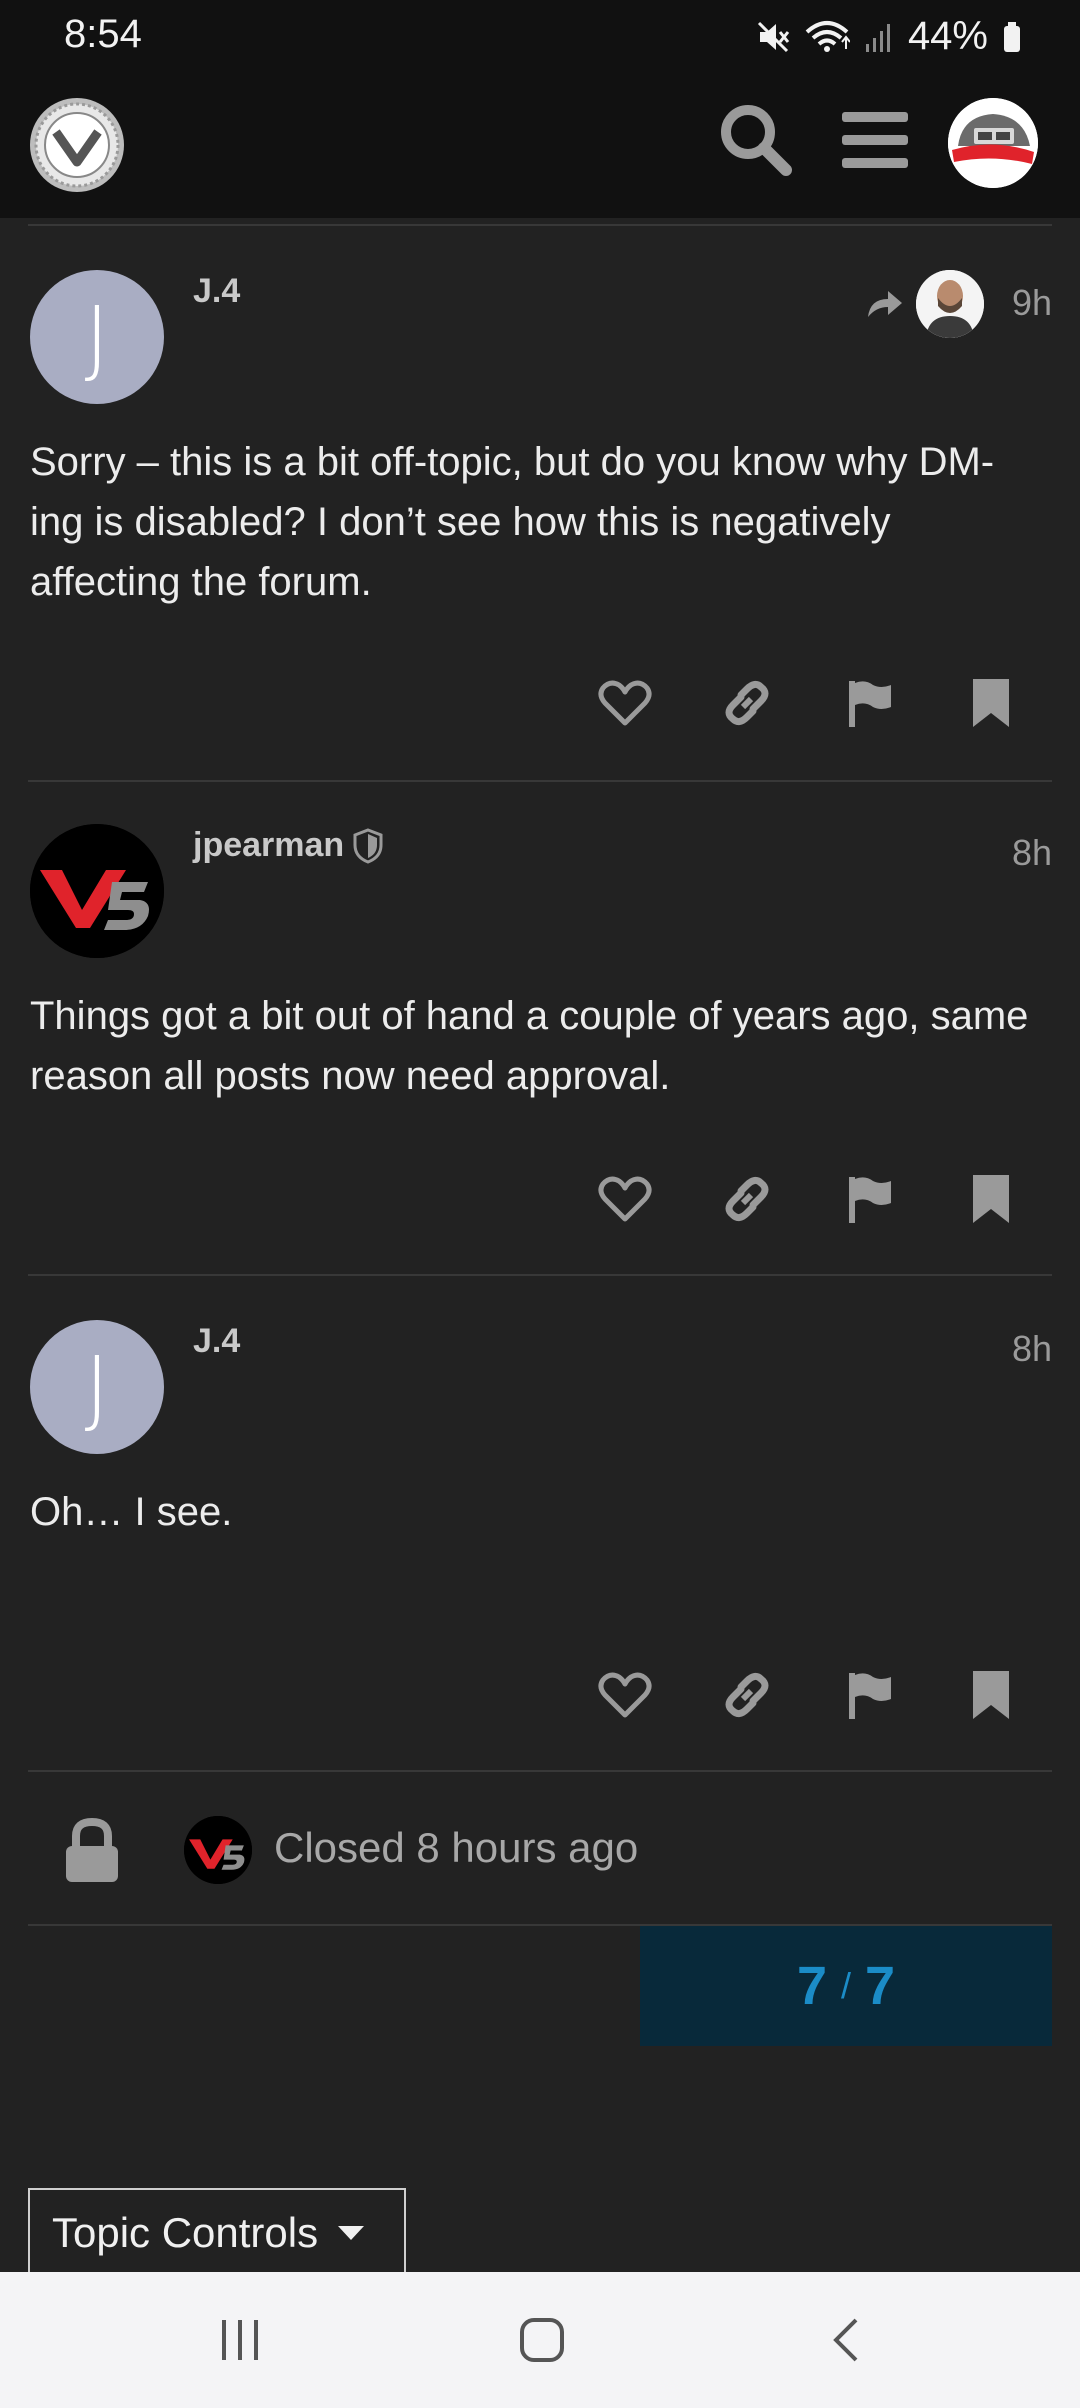  What do you see at coordinates (875, 140) in the screenshot?
I see `hamburger-menu-icon` at bounding box center [875, 140].